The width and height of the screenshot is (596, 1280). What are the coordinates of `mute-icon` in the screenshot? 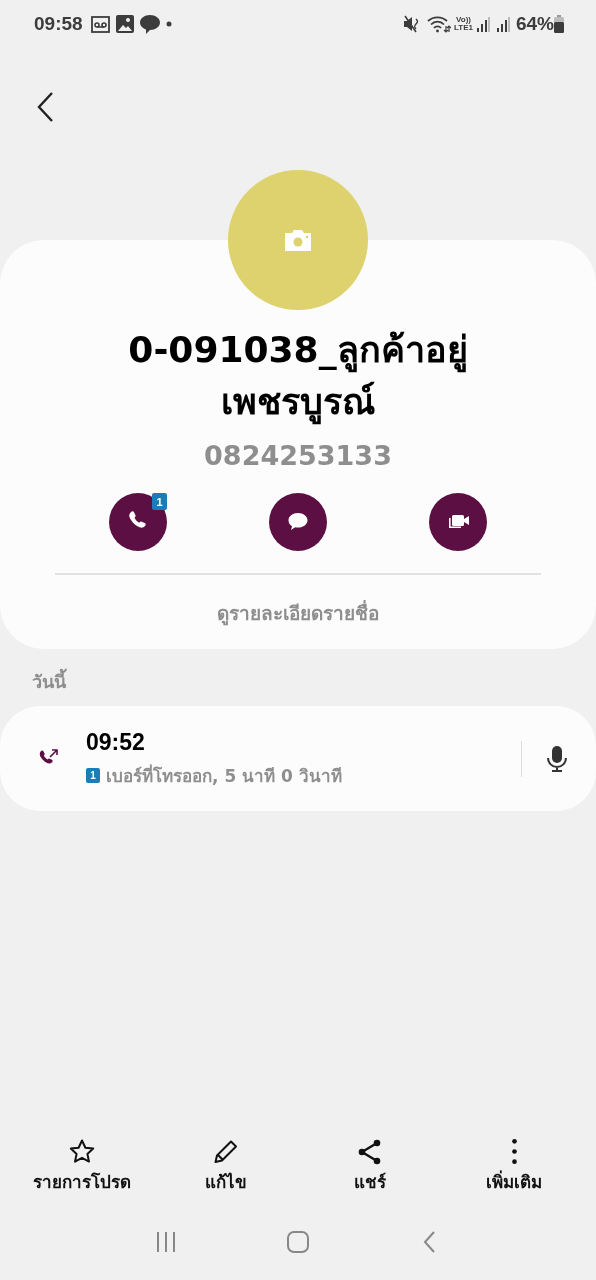 It's located at (412, 24).